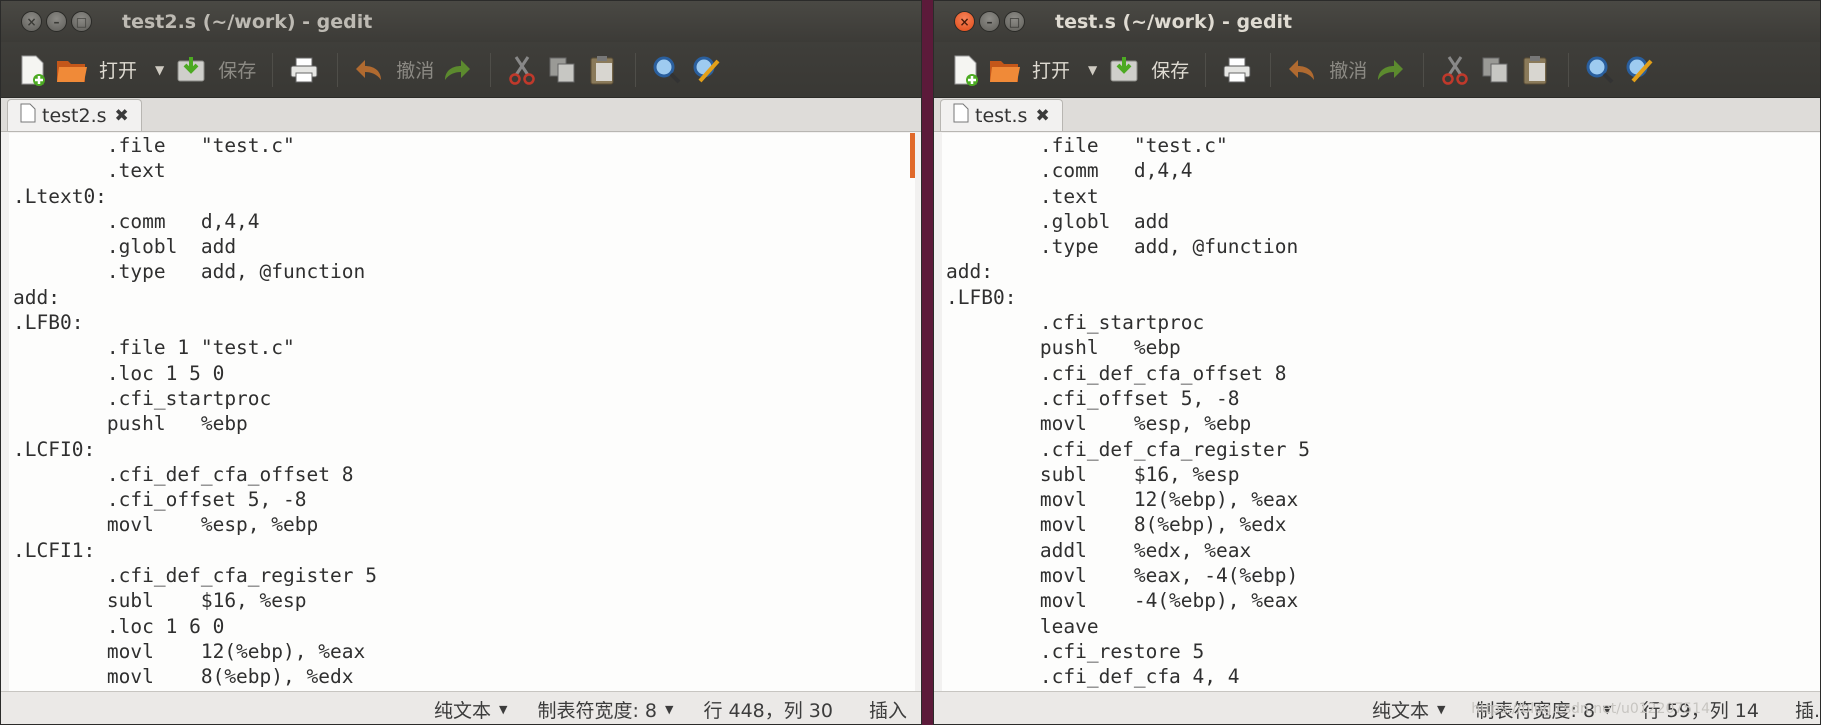 The width and height of the screenshot is (1821, 725). What do you see at coordinates (160, 601) in the screenshot?
I see `code-line: subl $16, %esp` at bounding box center [160, 601].